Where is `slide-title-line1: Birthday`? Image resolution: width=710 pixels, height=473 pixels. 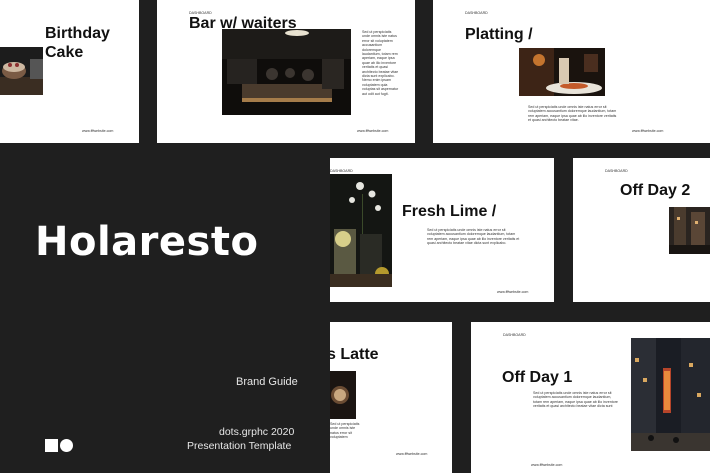
slide-title-line1: Birthday is located at coordinates (77, 33).